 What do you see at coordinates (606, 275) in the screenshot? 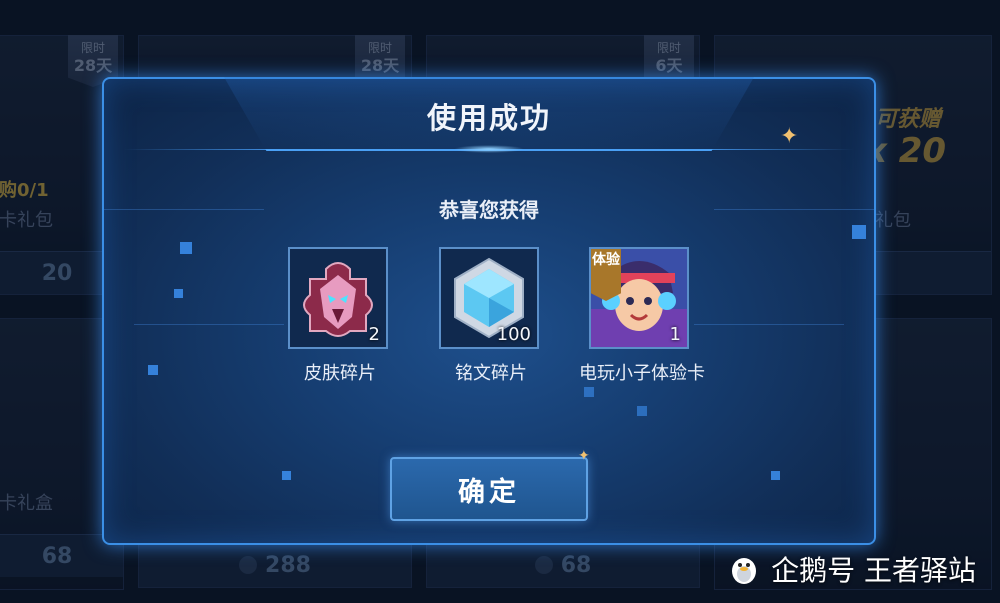
I see `trial-badge: 体验` at bounding box center [606, 275].